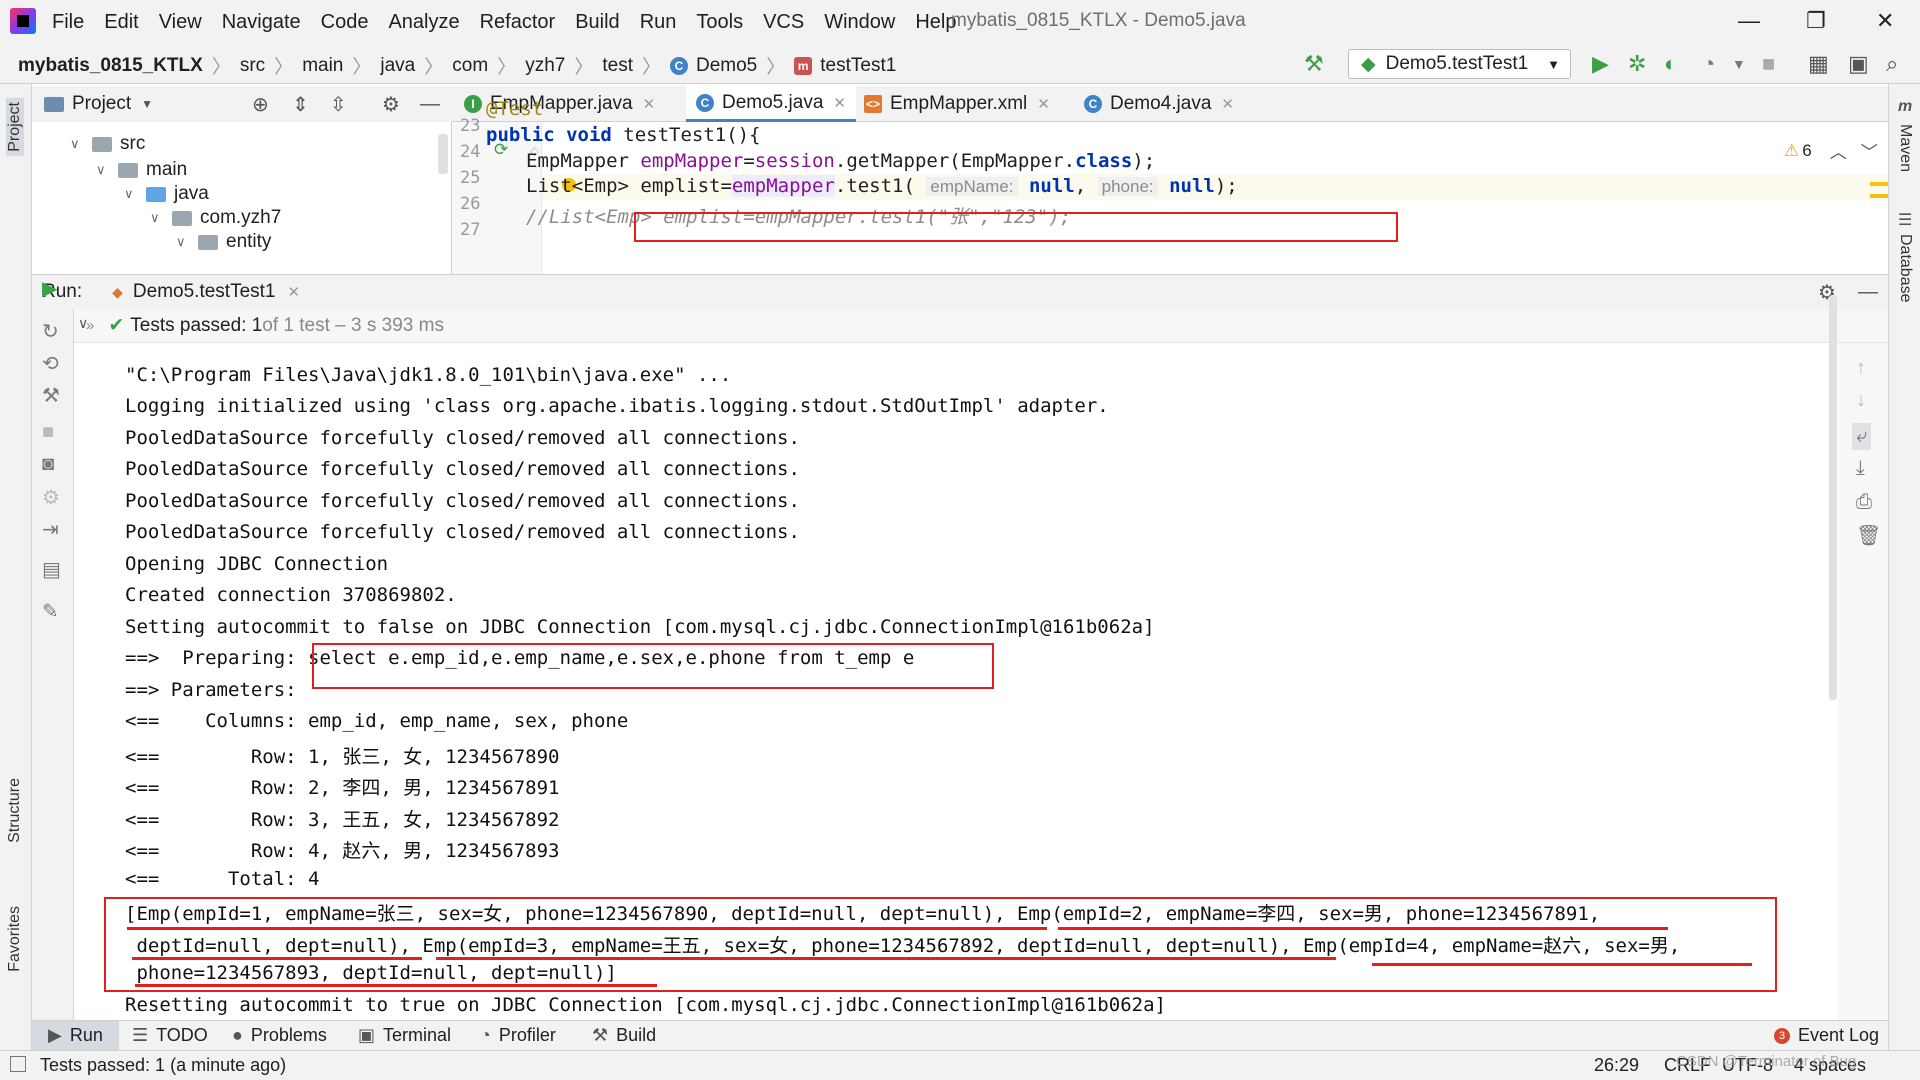 Image resolution: width=1920 pixels, height=1080 pixels. What do you see at coordinates (1905, 268) in the screenshot?
I see `database-tool-tab: Database` at bounding box center [1905, 268].